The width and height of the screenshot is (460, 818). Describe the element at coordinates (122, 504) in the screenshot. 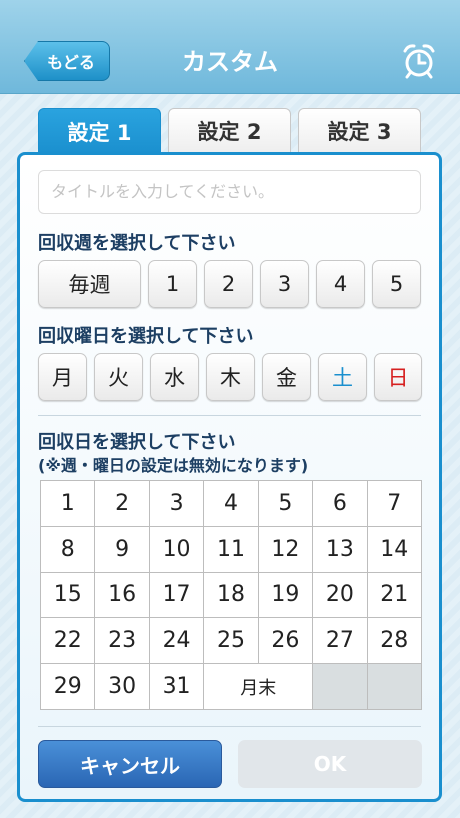

I see `day-cell-2: 2` at that location.